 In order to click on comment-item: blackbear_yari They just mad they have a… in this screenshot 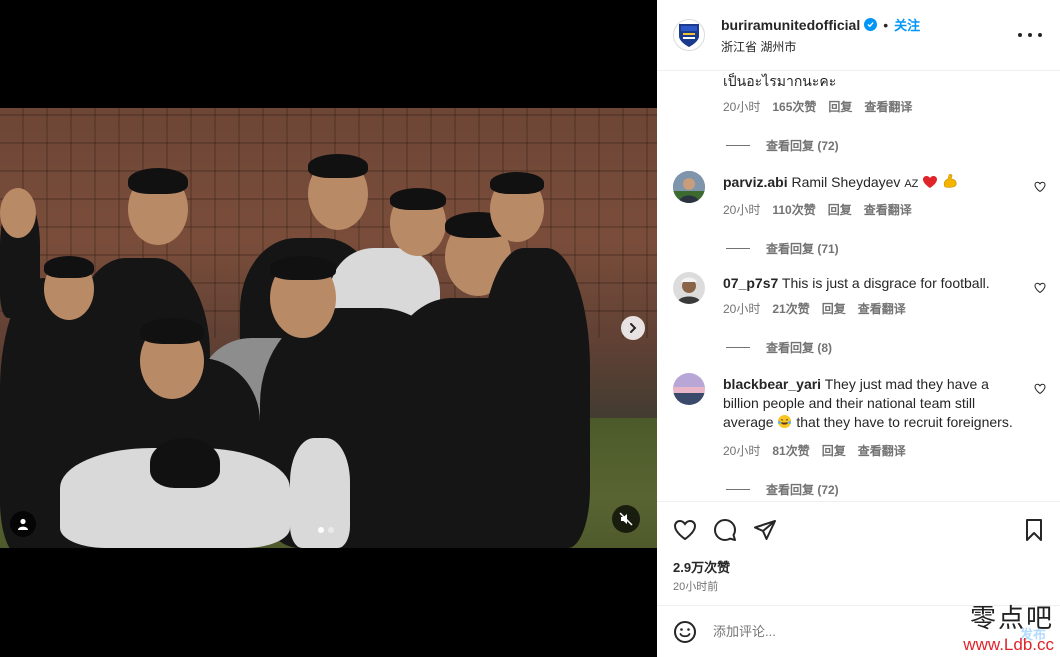, I will do `click(878, 436)`.